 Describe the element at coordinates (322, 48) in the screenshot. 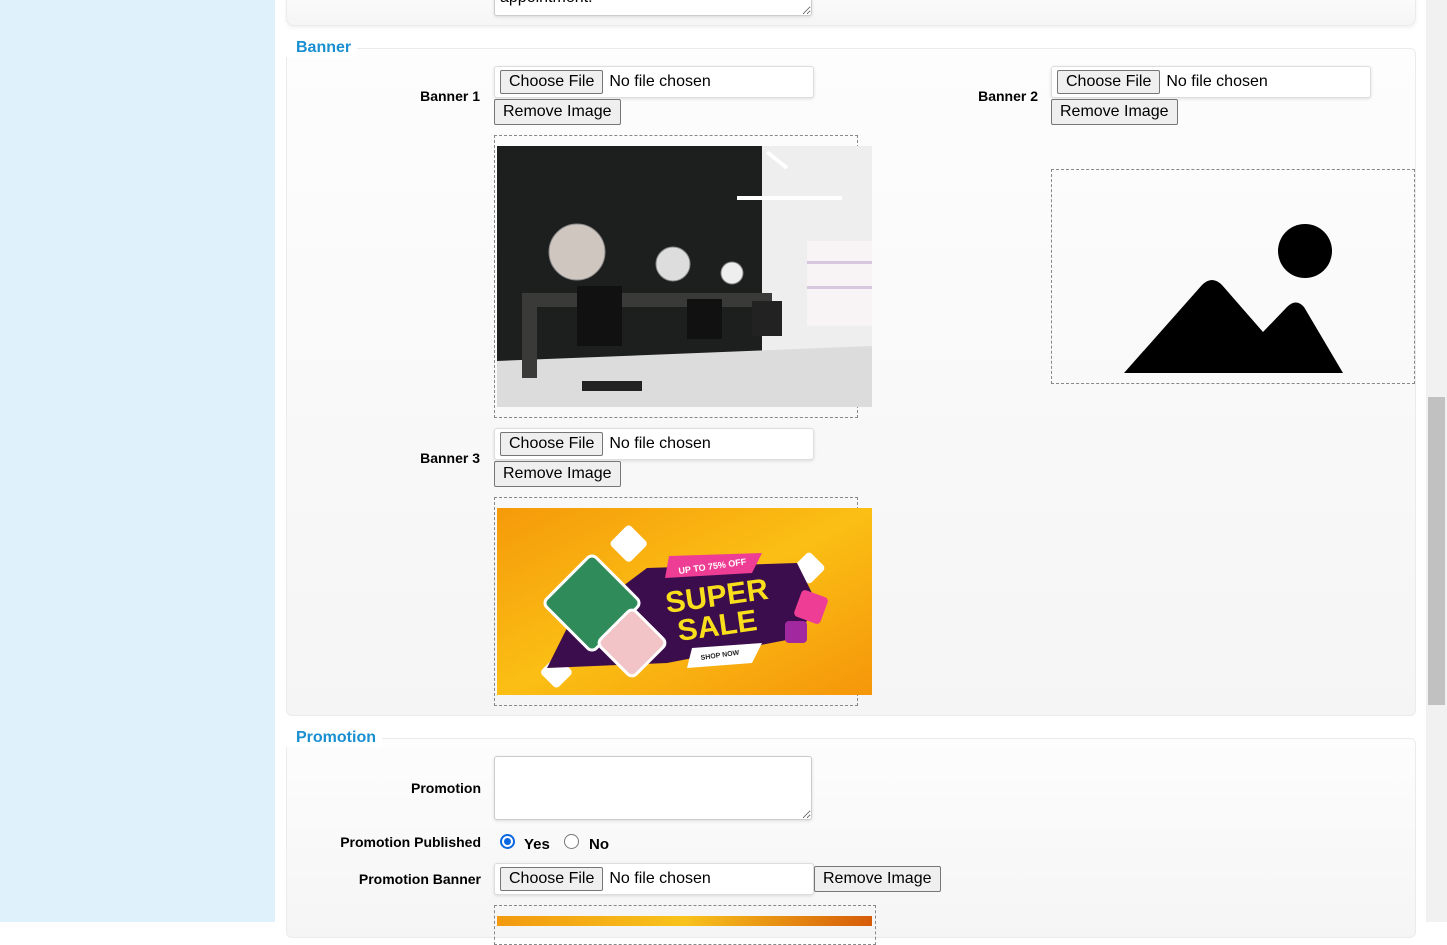

I see `banner-legend: Banner` at that location.